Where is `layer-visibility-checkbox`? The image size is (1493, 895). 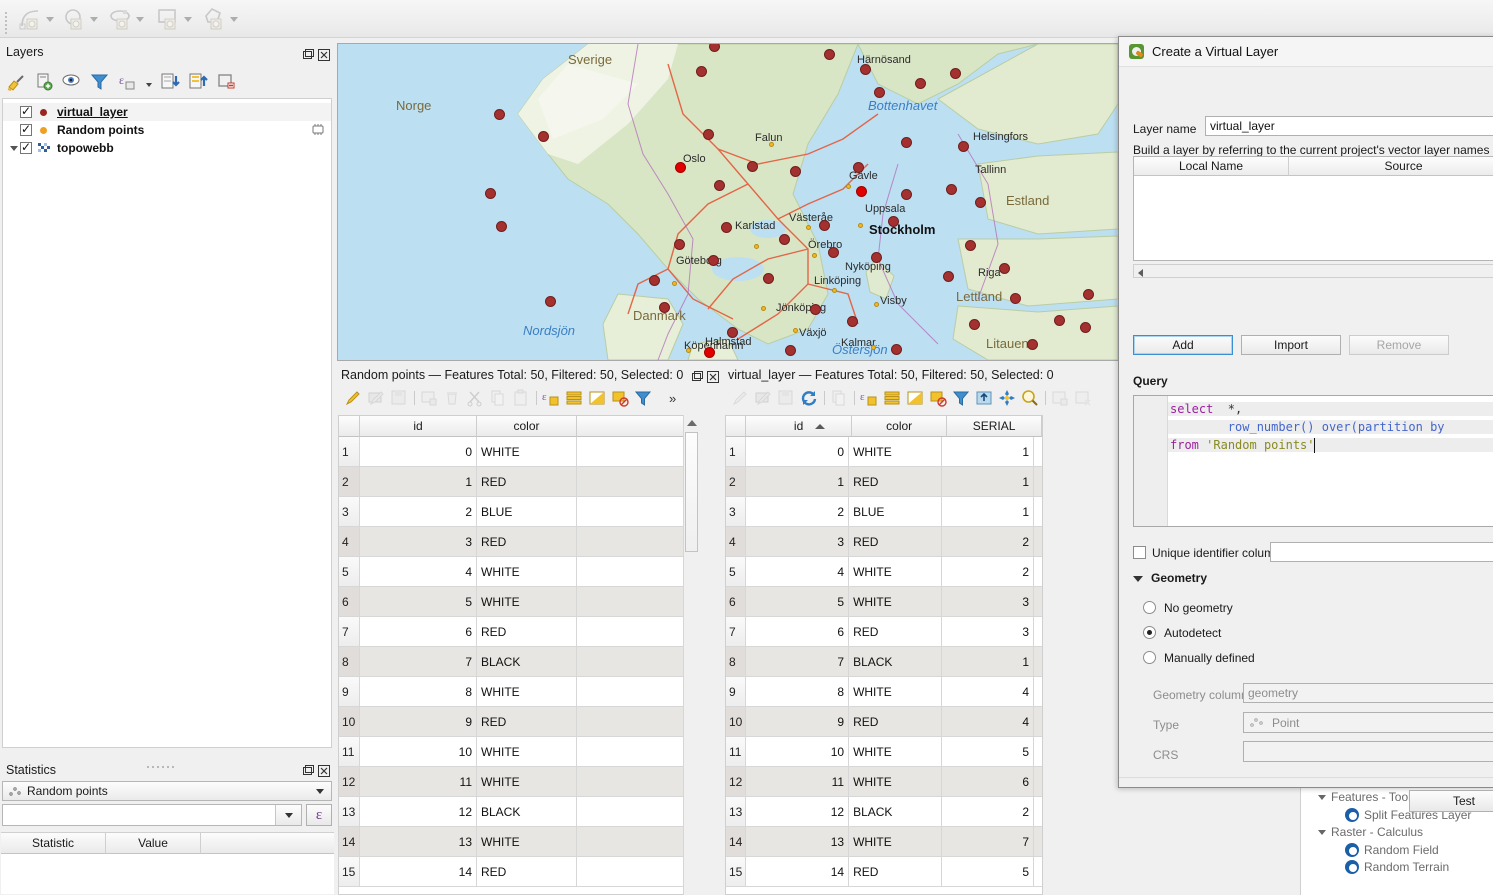
layer-visibility-checkbox is located at coordinates (26, 111).